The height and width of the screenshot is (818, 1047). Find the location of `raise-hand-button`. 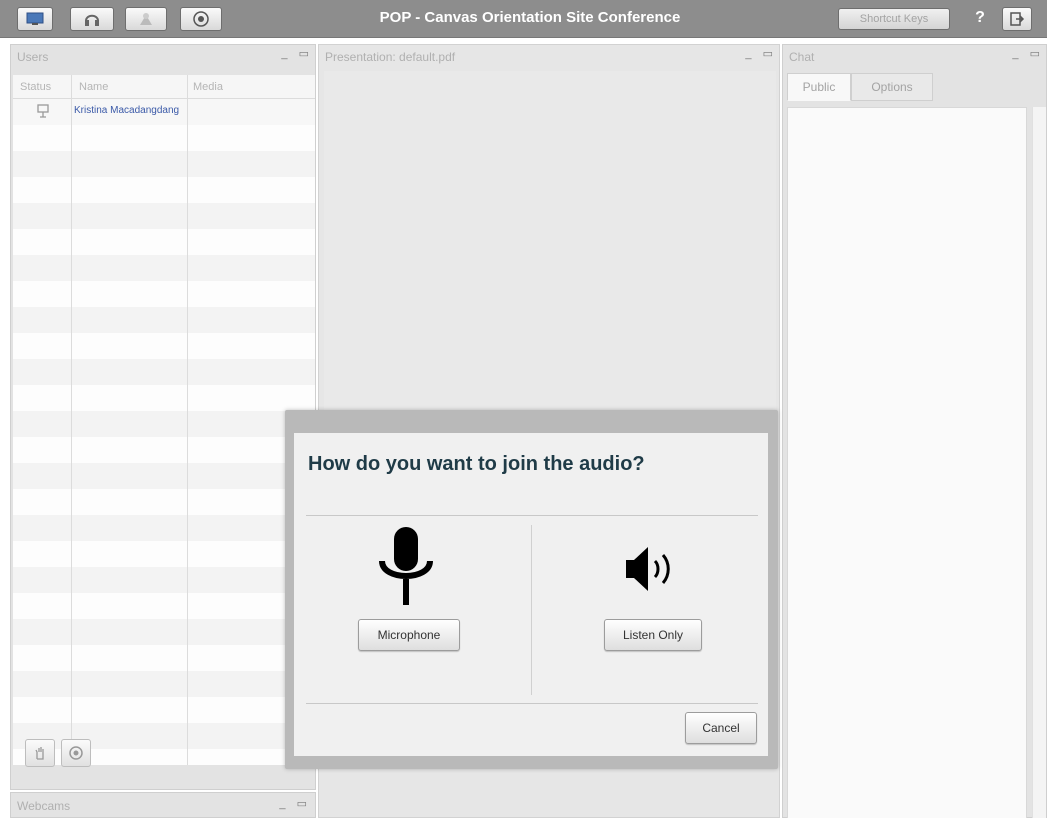

raise-hand-button is located at coordinates (40, 753).